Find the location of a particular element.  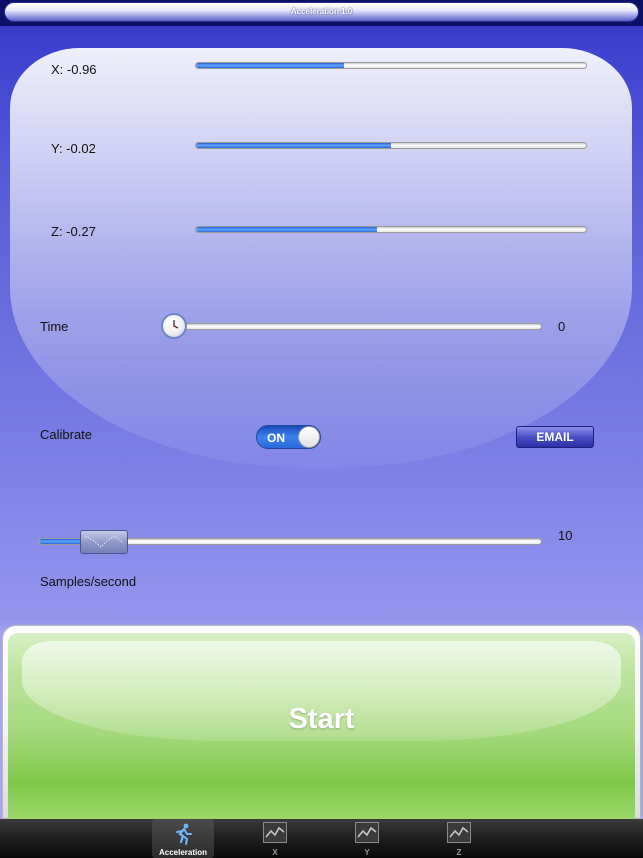

title-bar: Acceleration 1.0 is located at coordinates (321, 13).